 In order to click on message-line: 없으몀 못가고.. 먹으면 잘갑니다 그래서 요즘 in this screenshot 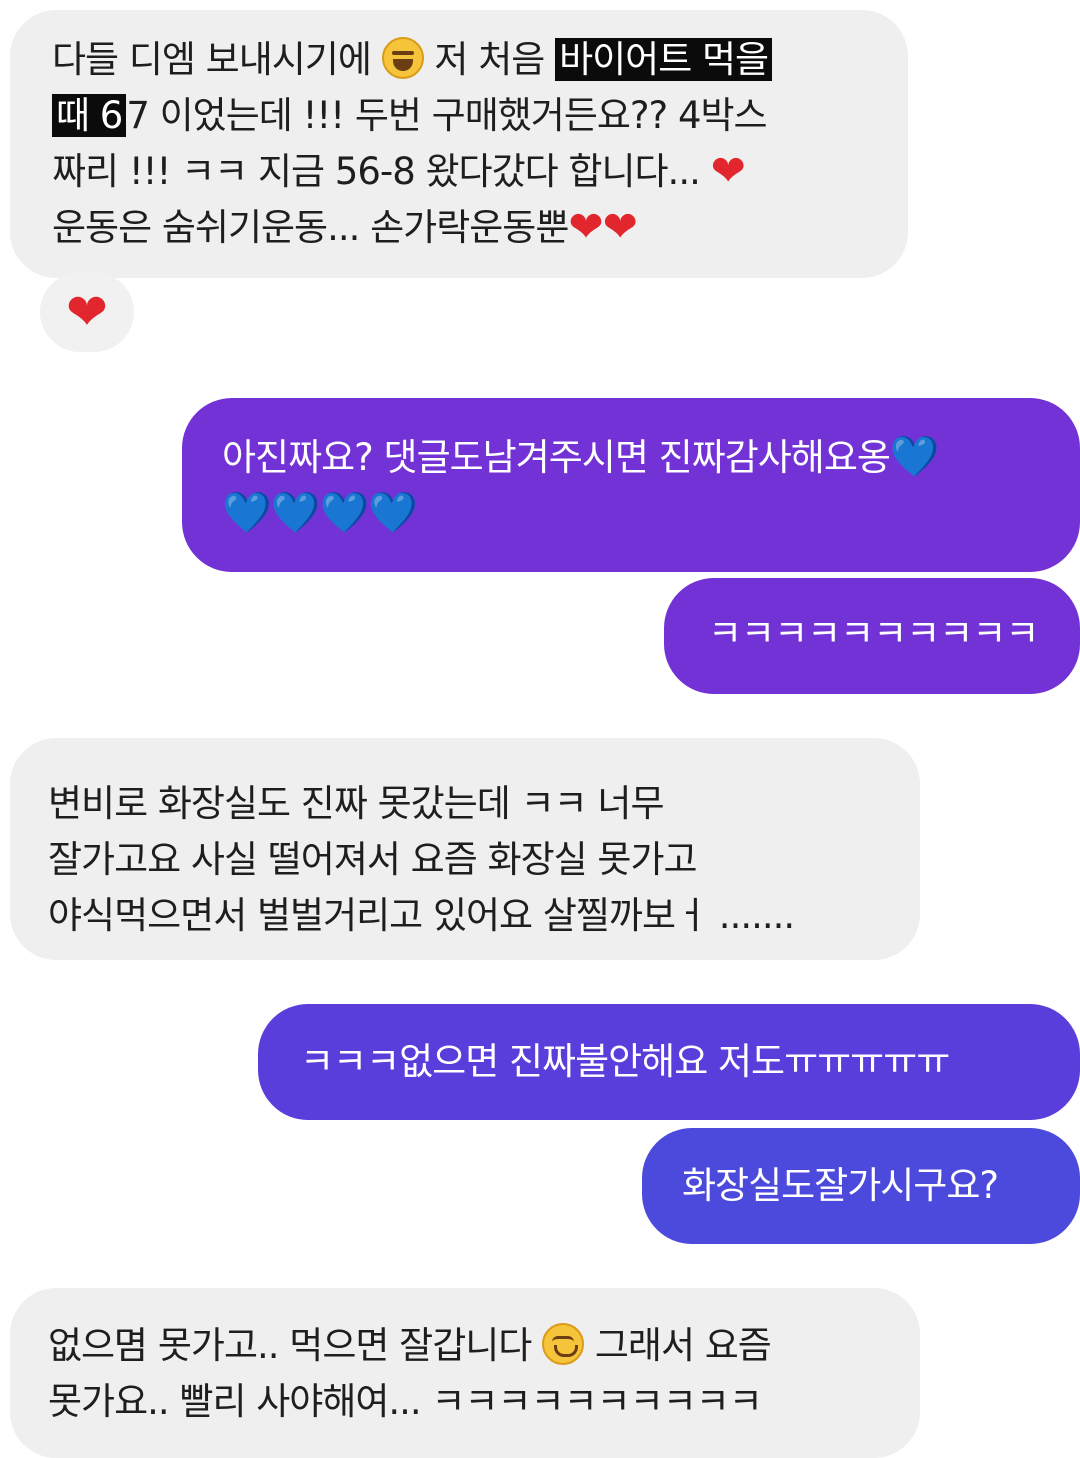, I will do `click(484, 1346)`.